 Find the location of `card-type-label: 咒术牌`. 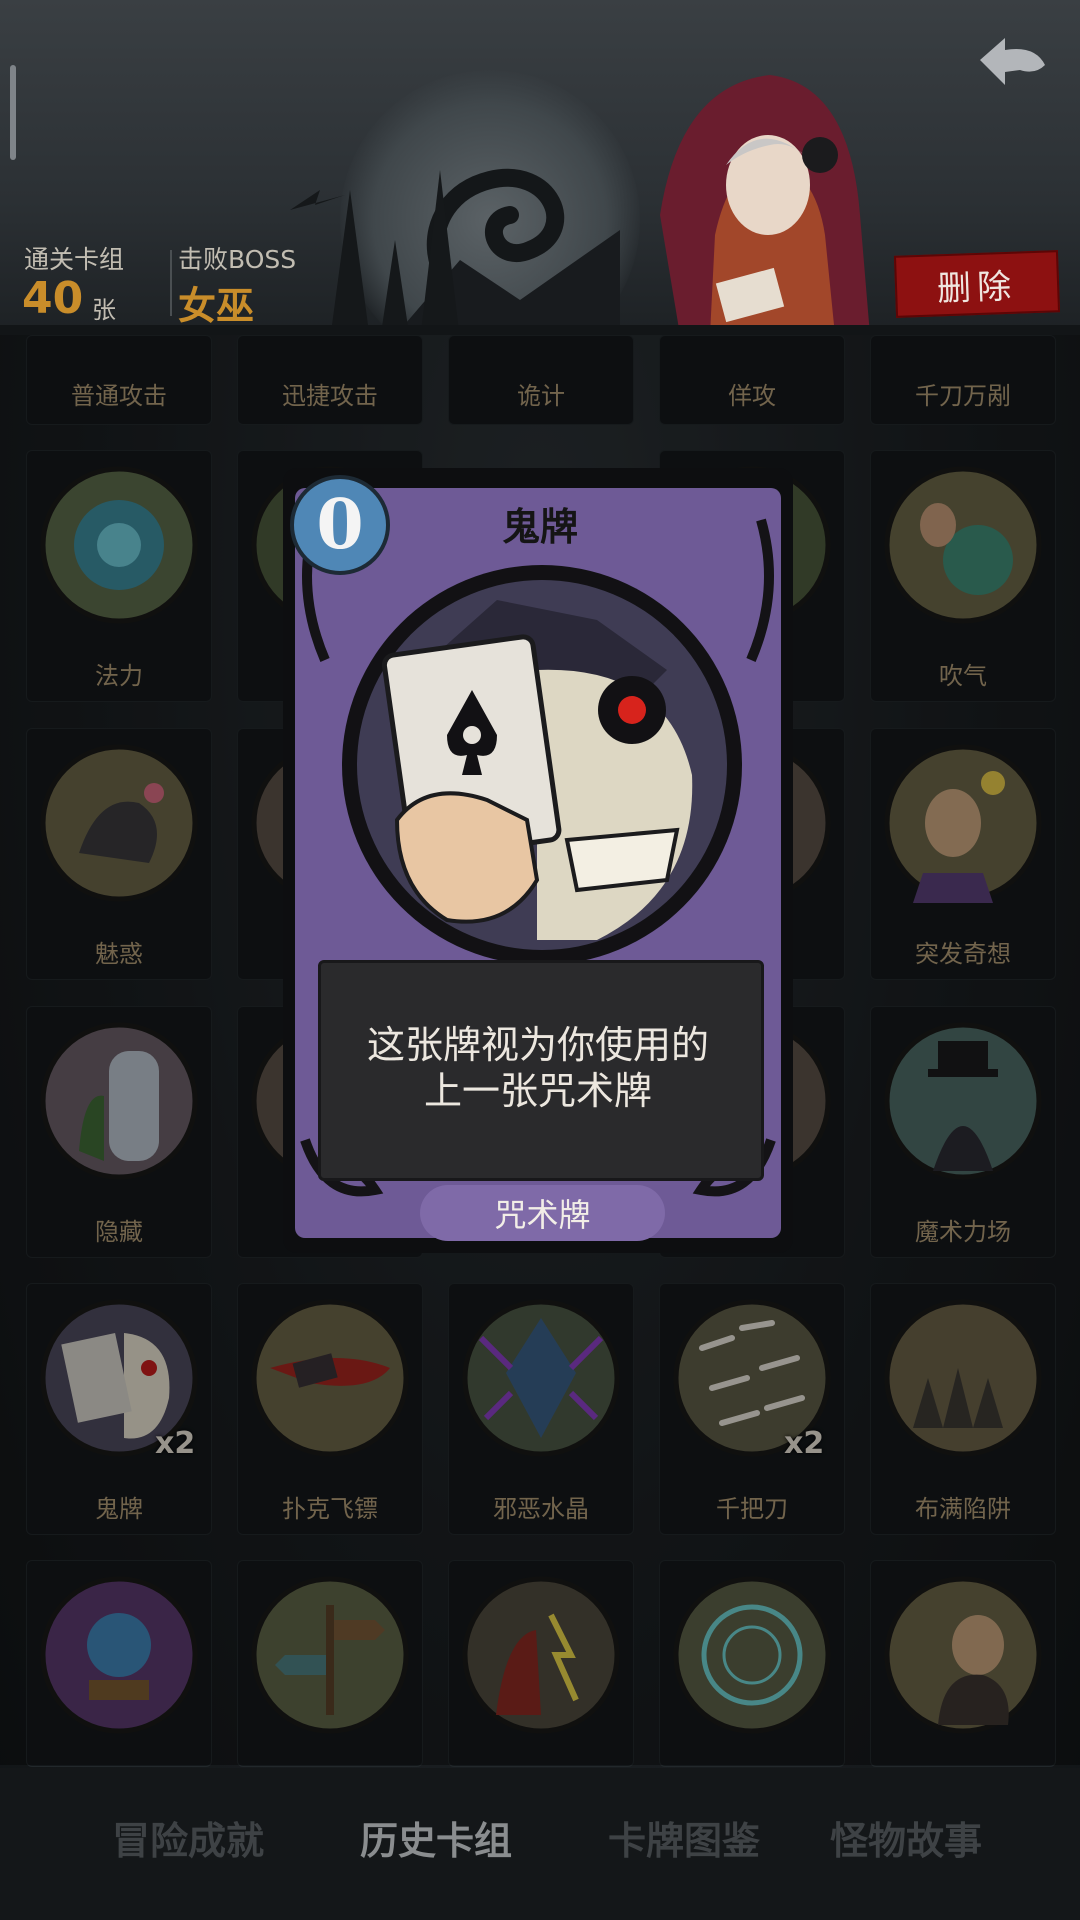

card-type-label: 咒术牌 is located at coordinates (542, 1213).